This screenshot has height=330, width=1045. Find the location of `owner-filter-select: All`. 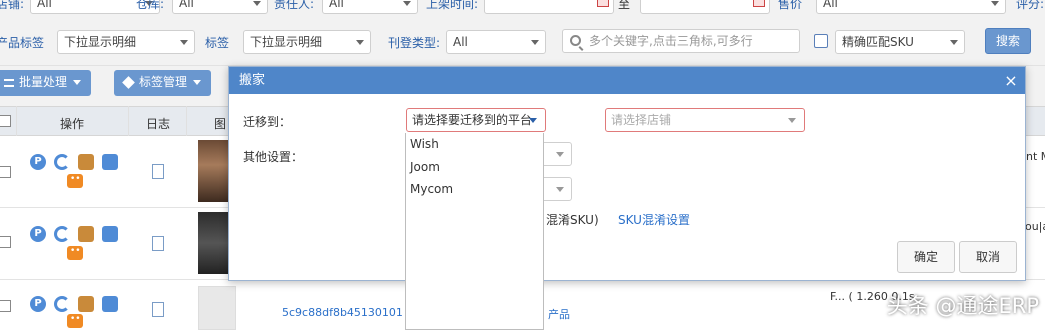

owner-filter-select: All is located at coordinates (370, 7).